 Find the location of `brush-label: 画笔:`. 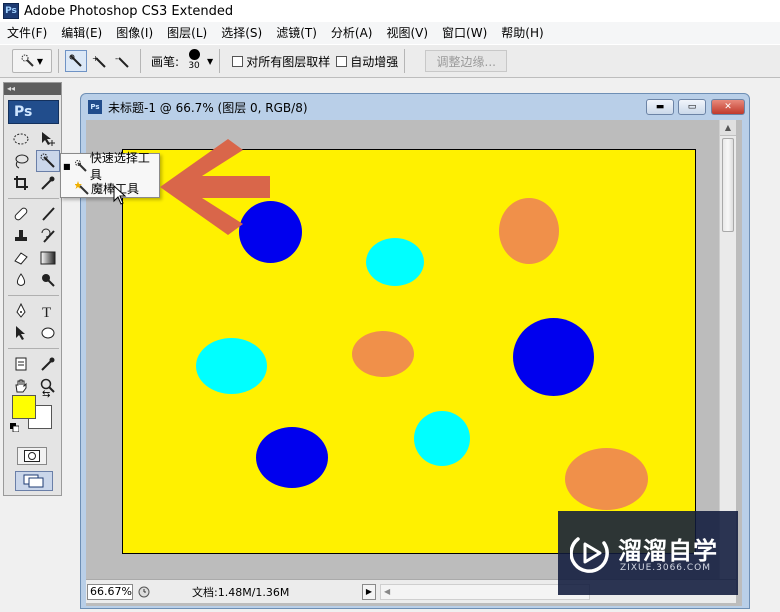

brush-label: 画笔: is located at coordinates (165, 61).